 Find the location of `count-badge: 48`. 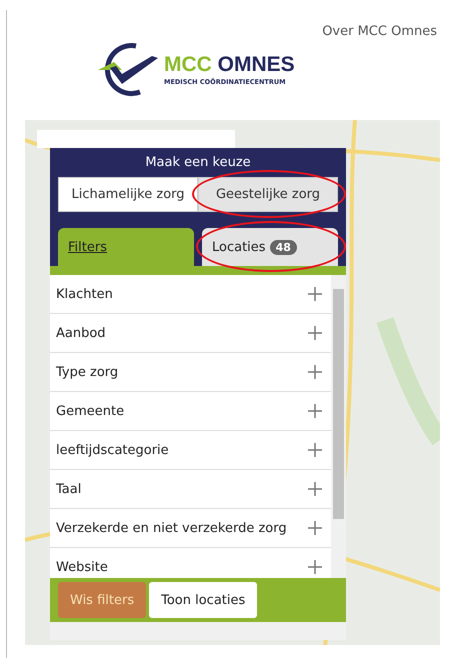

count-badge: 48 is located at coordinates (283, 247).